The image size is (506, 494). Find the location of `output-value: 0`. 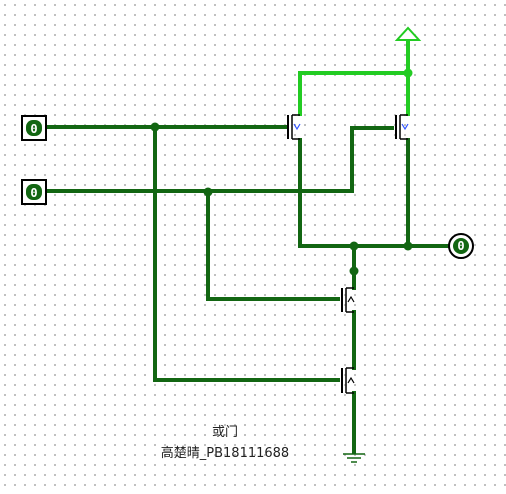

output-value: 0 is located at coordinates (460, 246).